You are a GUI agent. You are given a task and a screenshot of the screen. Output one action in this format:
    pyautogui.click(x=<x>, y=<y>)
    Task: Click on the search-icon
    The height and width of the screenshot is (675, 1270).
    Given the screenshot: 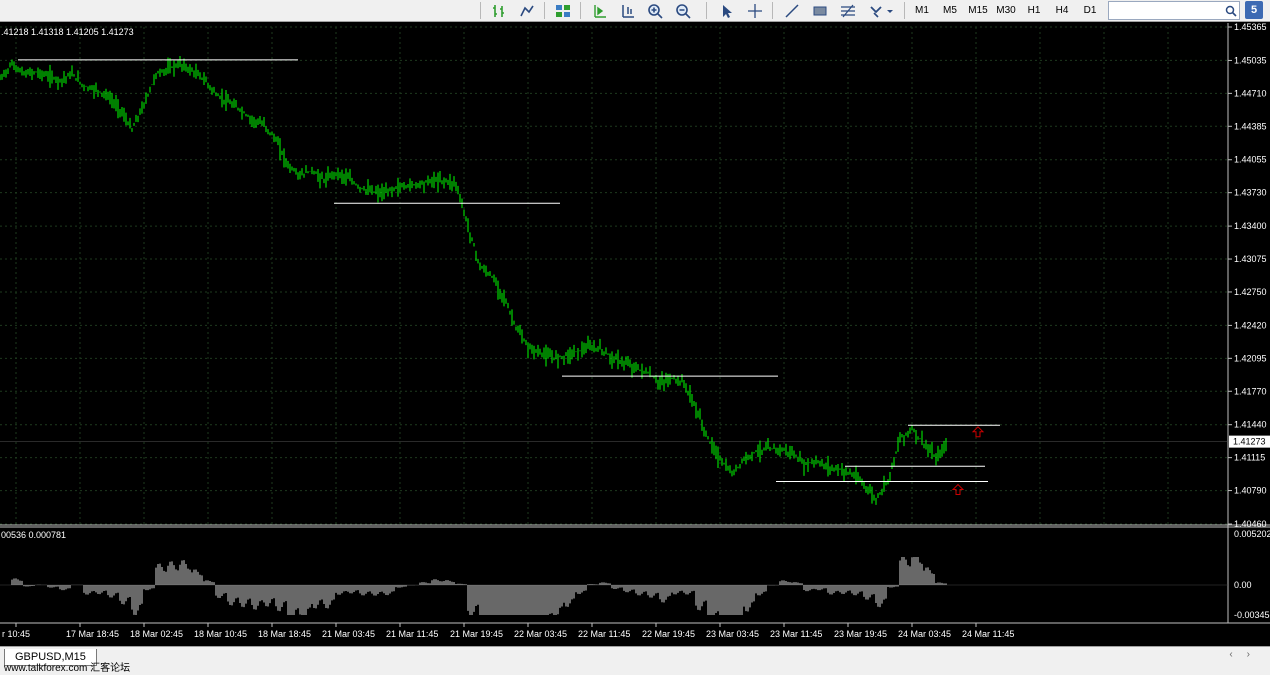 What is the action you would take?
    pyautogui.click(x=1231, y=10)
    